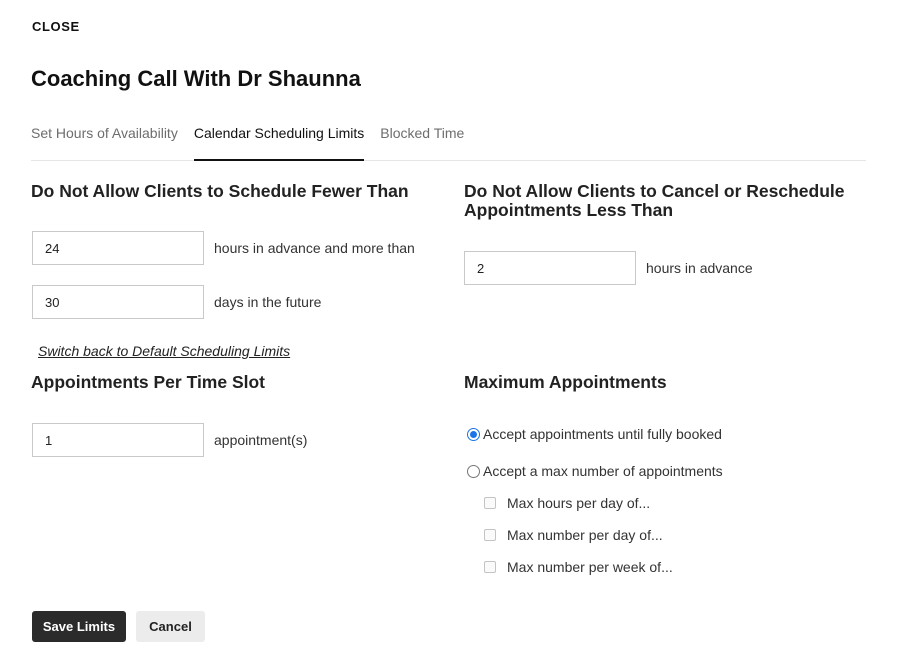 The image size is (897, 672). What do you see at coordinates (196, 78) in the screenshot?
I see `page-title: Coaching Call With Dr Shaunna` at bounding box center [196, 78].